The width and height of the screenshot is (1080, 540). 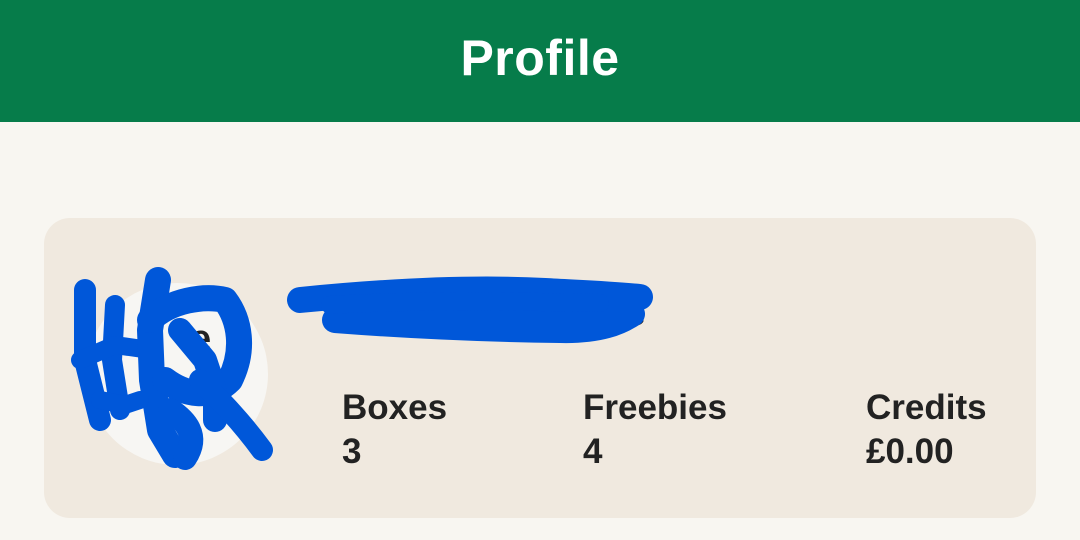 What do you see at coordinates (655, 407) in the screenshot?
I see `stat-freebies-label: Freebies` at bounding box center [655, 407].